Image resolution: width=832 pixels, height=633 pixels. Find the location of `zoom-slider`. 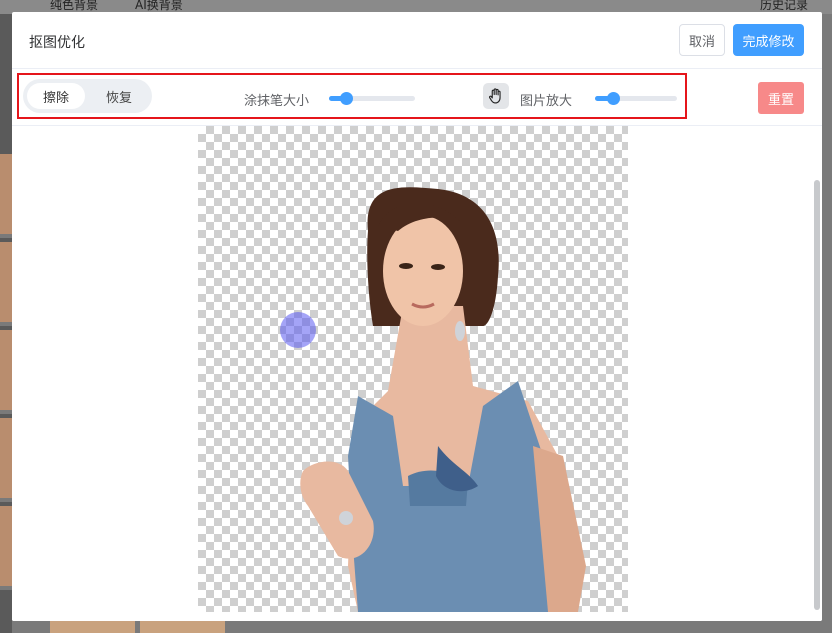

zoom-slider is located at coordinates (636, 98).